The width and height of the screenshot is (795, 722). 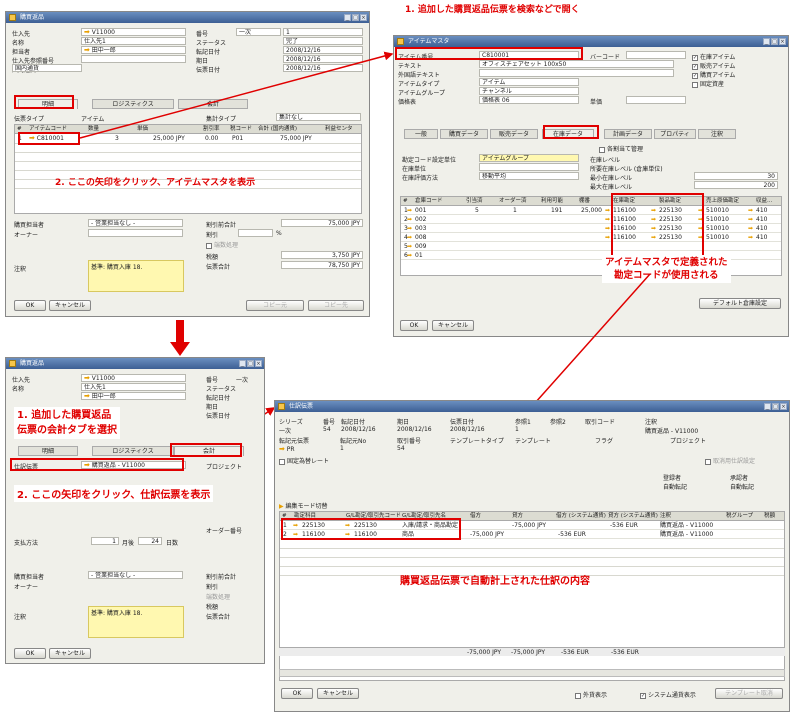 What do you see at coordinates (287, 449) in the screenshot?
I see `origin-value: ➡ PR` at bounding box center [287, 449].